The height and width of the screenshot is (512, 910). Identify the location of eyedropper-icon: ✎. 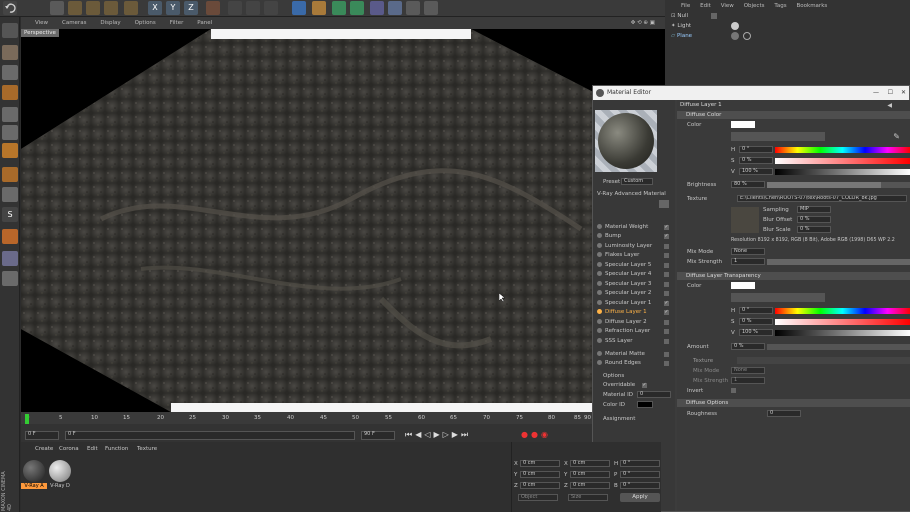
(896, 136).